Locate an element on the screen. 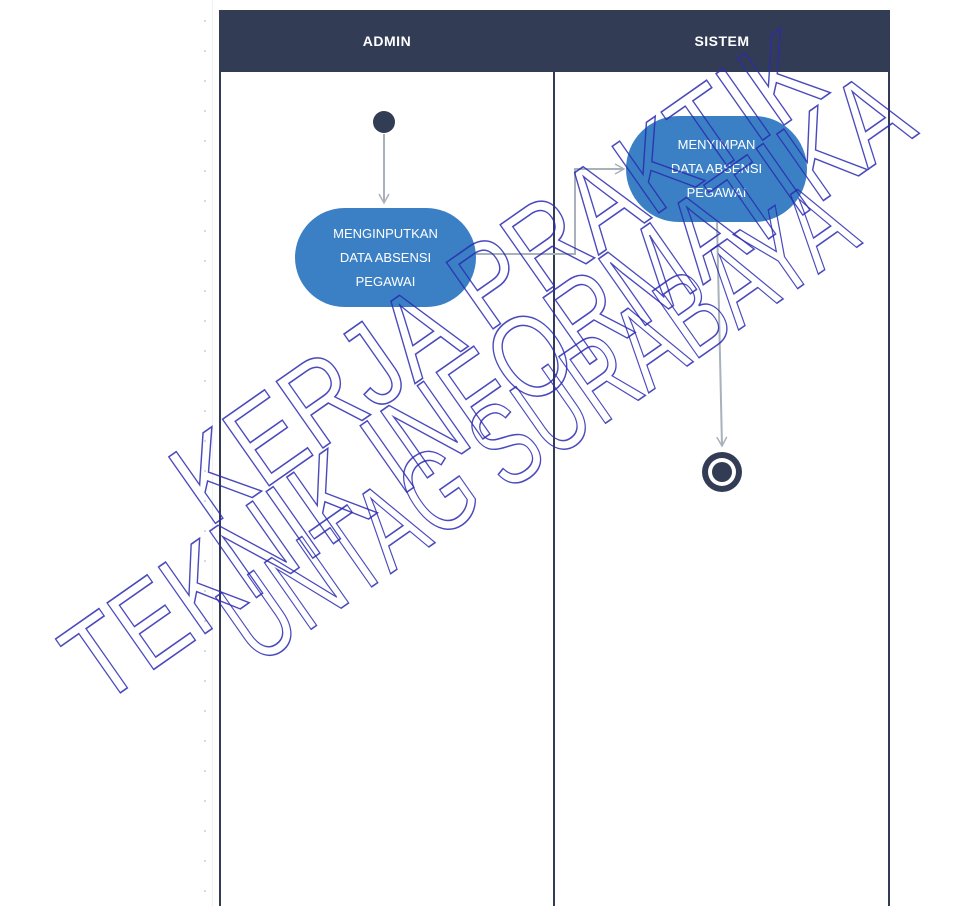 This screenshot has height=906, width=974. activity-save-attendance: MENYIMPAN DATA ABSENSI PEGAWAI is located at coordinates (716, 169).